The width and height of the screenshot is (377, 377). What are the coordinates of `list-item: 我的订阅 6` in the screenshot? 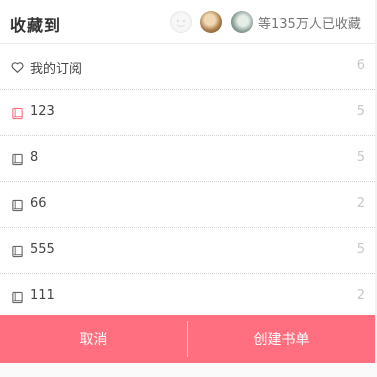 It's located at (187, 67).